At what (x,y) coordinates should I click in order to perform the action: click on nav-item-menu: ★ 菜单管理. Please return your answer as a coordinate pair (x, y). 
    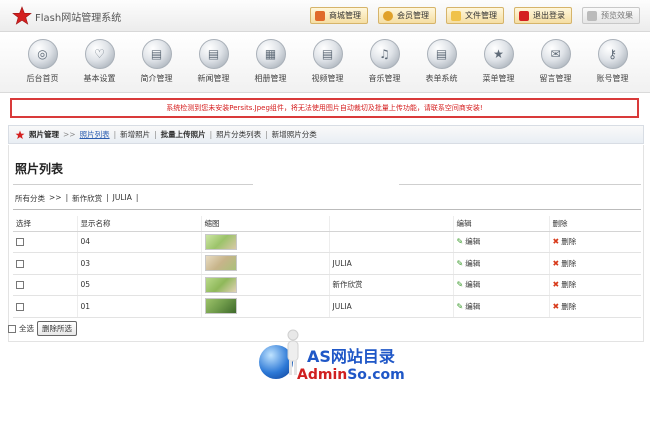
    Looking at the image, I should click on (498, 62).